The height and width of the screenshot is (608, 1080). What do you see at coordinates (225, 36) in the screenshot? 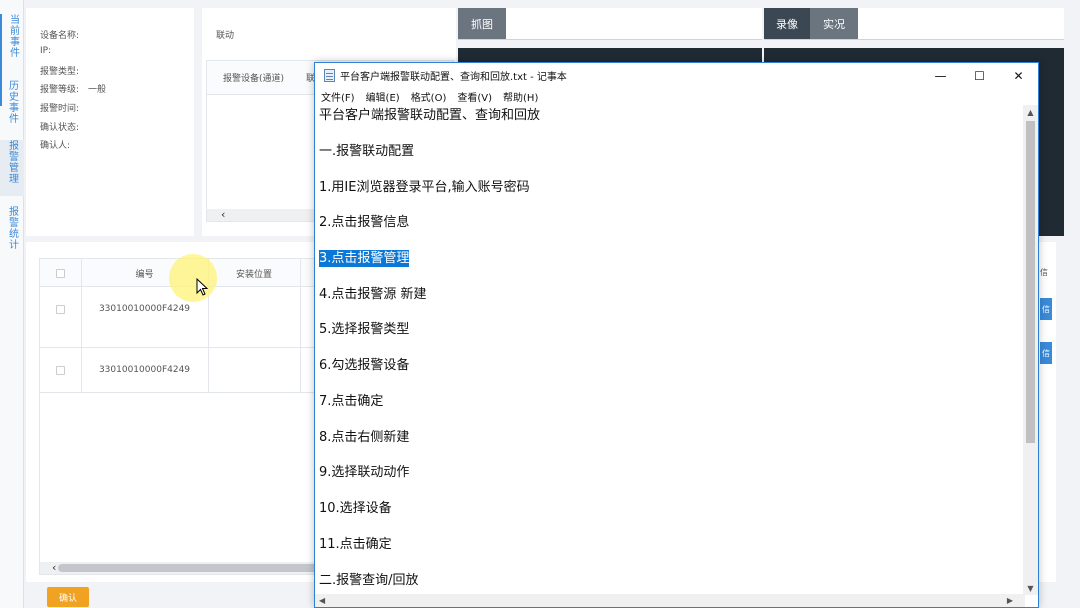
I see `linkage-title: 联动` at bounding box center [225, 36].